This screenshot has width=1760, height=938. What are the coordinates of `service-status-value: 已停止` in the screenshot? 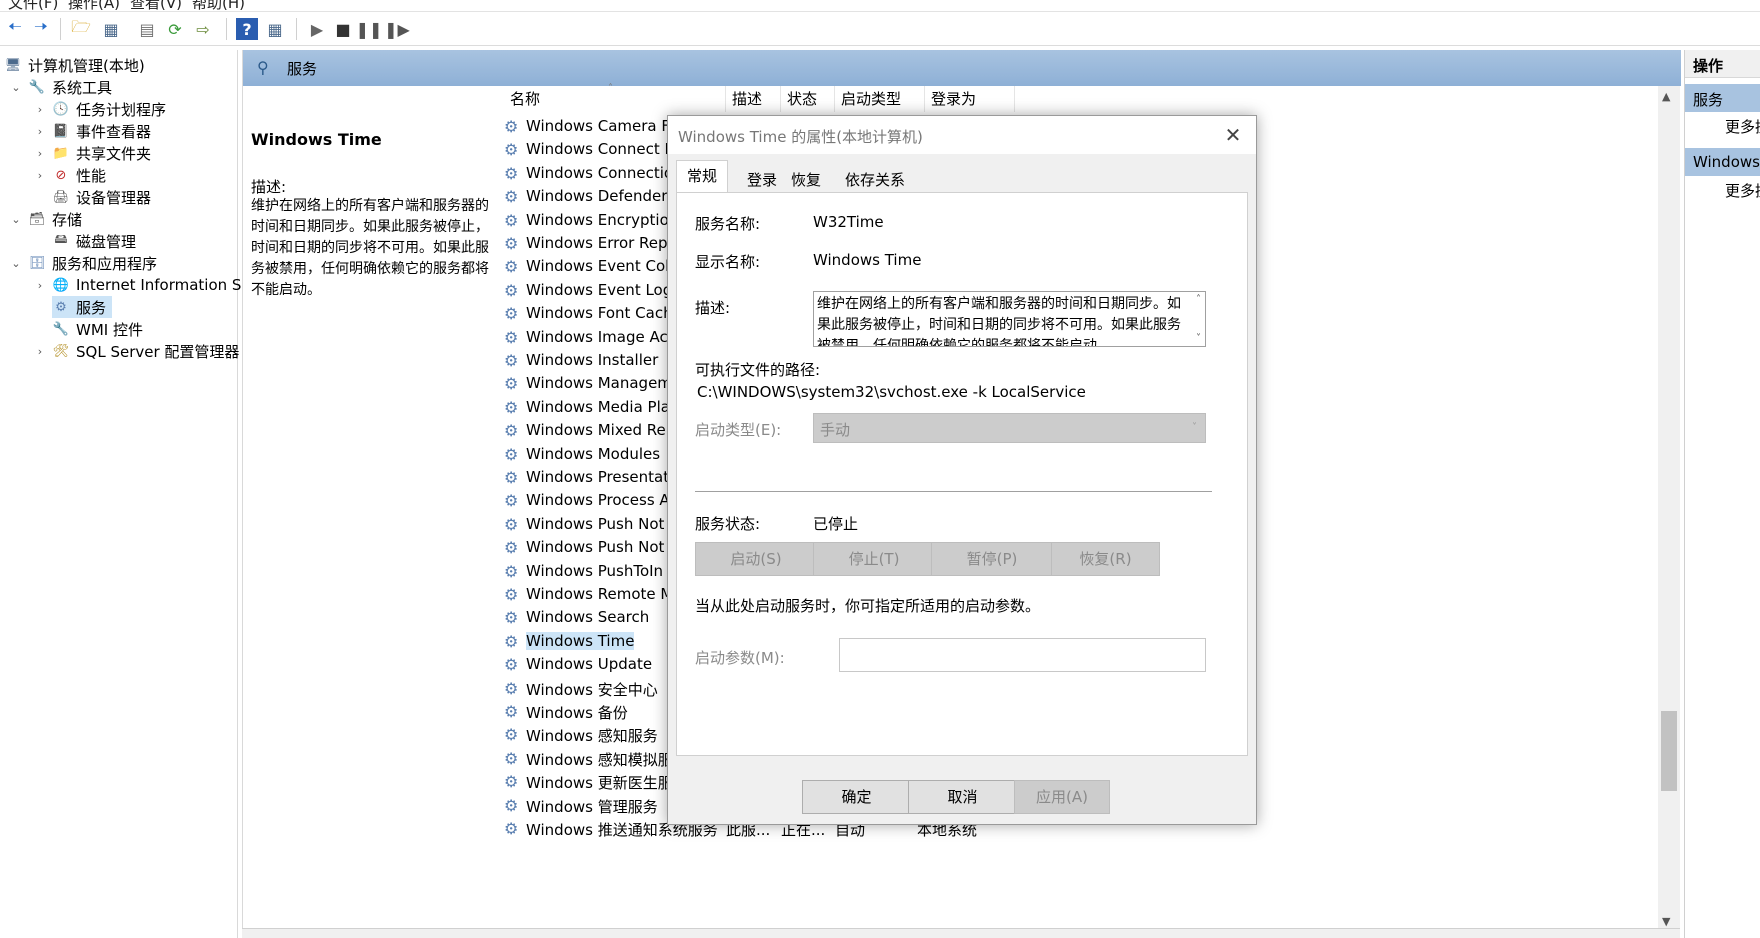 It's located at (836, 524).